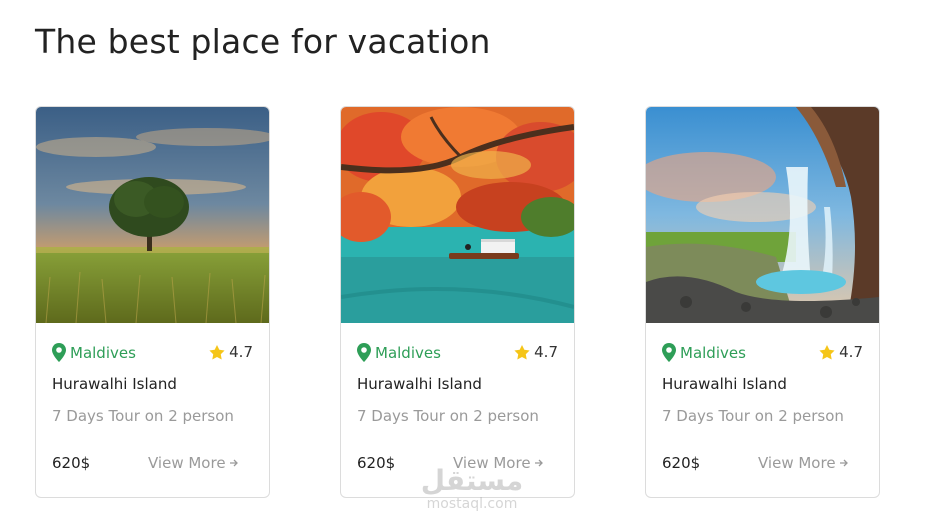 This screenshot has width=942, height=532. Describe the element at coordinates (472, 480) in the screenshot. I see `watermark-logo: مستقل` at that location.